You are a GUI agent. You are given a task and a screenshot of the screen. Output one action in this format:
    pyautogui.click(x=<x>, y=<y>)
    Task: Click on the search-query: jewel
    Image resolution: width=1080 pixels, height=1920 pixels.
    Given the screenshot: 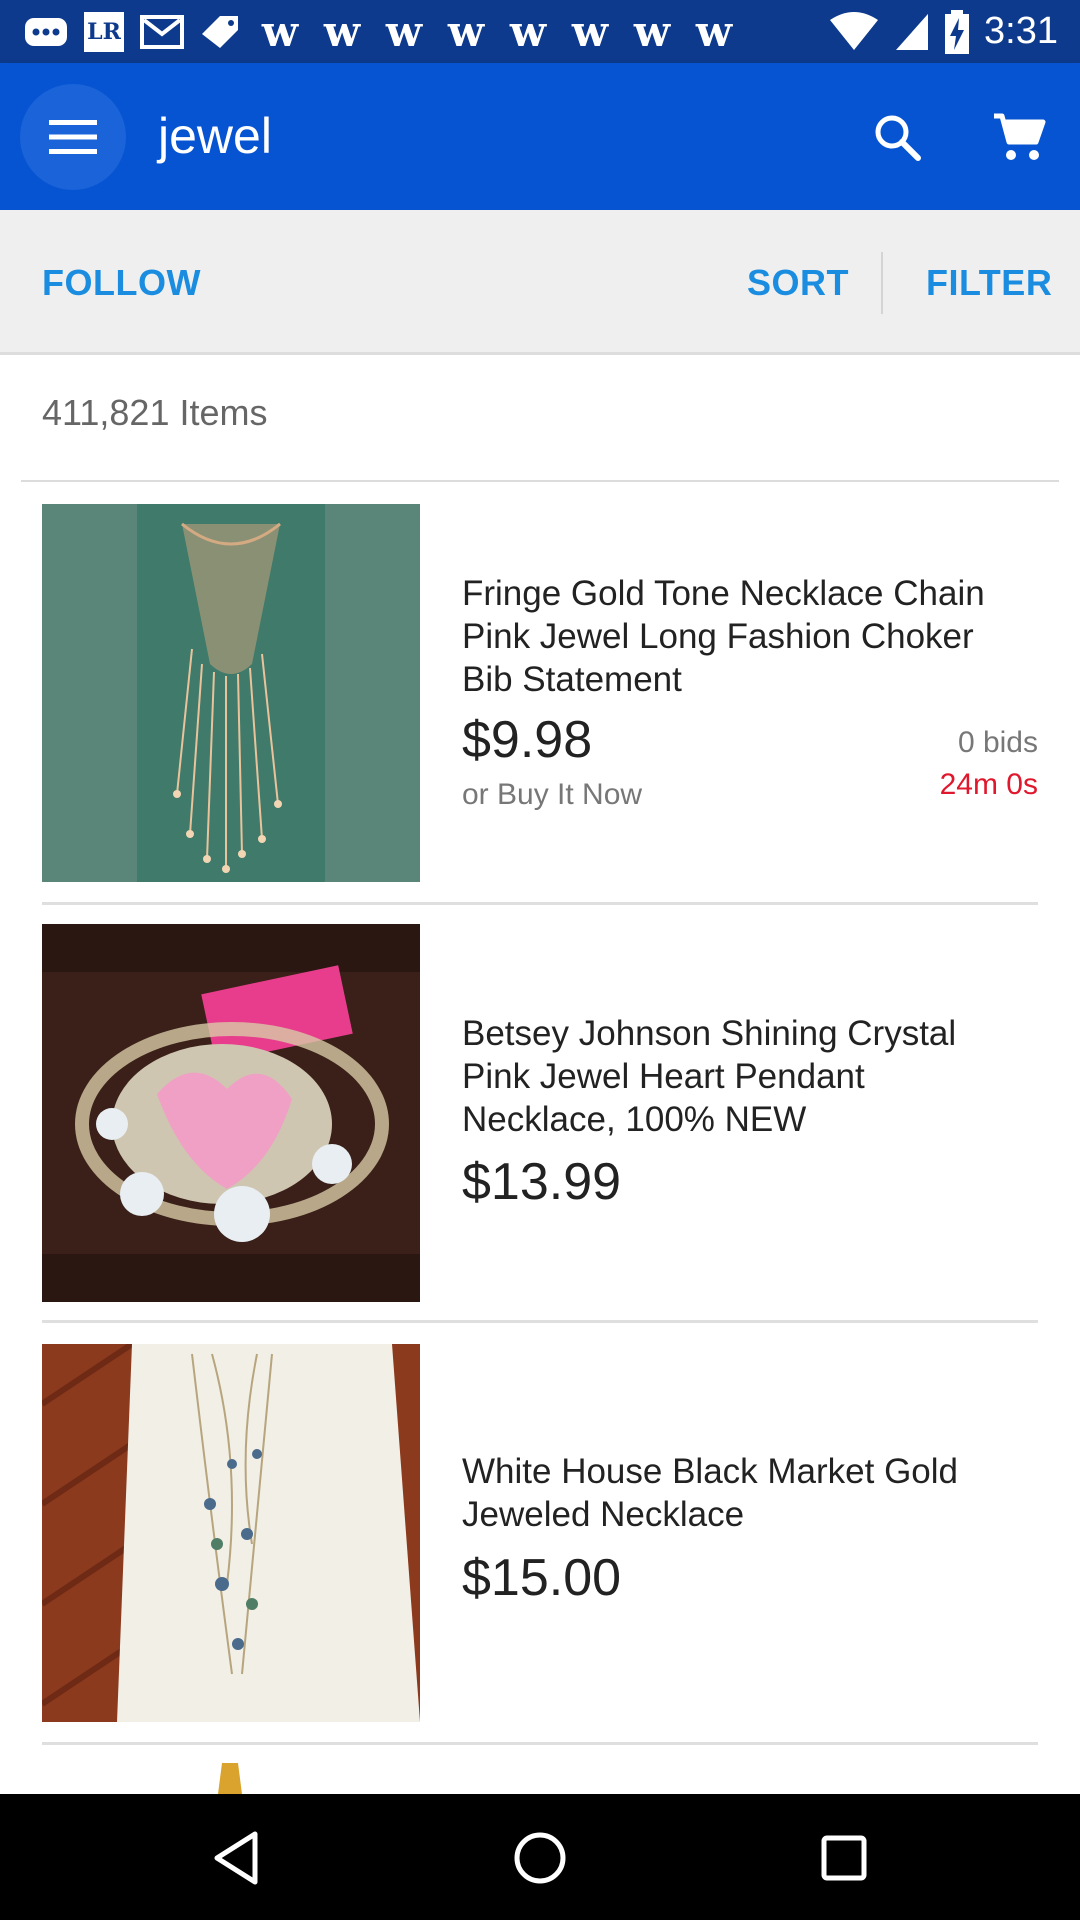 What is the action you would take?
    pyautogui.click(x=215, y=136)
    